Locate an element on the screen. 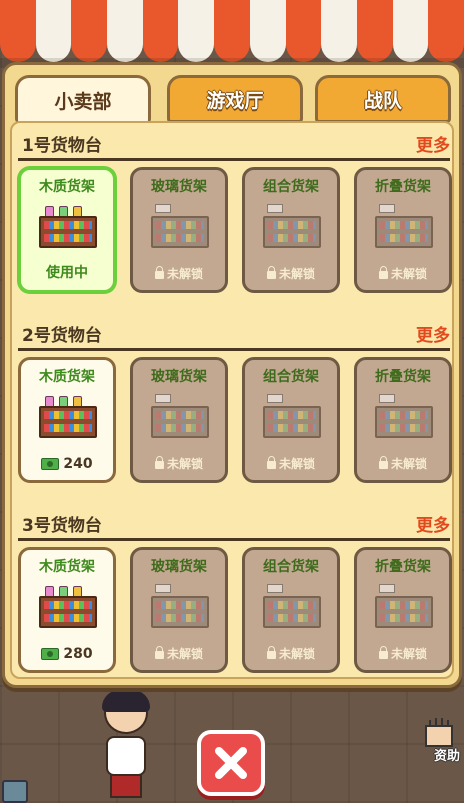  tab-snack-shop: 小卖部 is located at coordinates (83, 99).